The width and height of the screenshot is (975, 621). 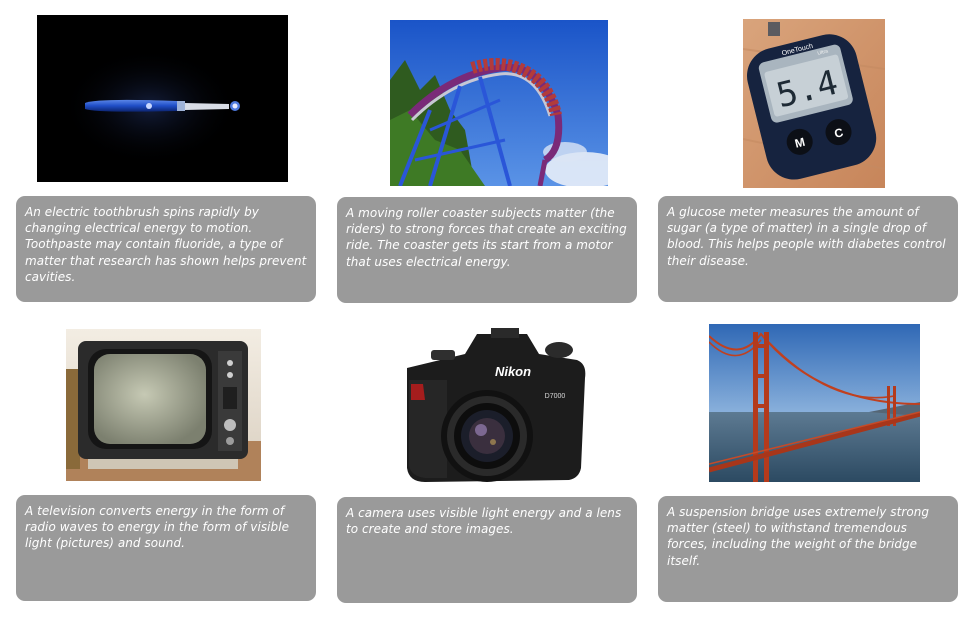 What do you see at coordinates (492, 403) in the screenshot?
I see `camera-image: Nikon D7000` at bounding box center [492, 403].